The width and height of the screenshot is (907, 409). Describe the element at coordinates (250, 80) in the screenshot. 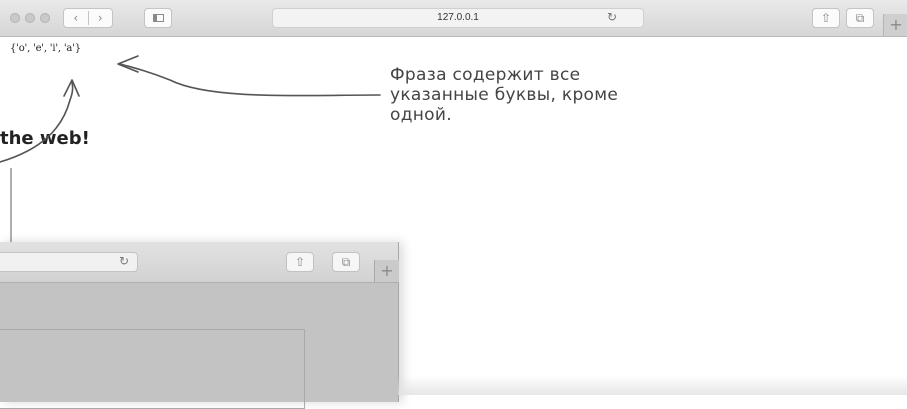

I see `note-arrow` at that location.